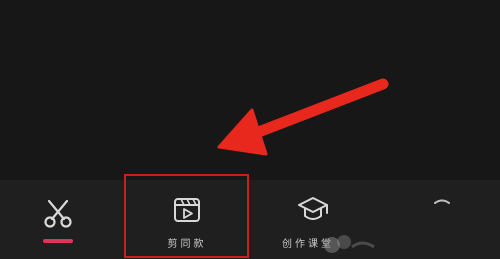 This screenshot has height=259, width=500. Describe the element at coordinates (187, 244) in the screenshot. I see `tab-template-label: 剪同款` at that location.